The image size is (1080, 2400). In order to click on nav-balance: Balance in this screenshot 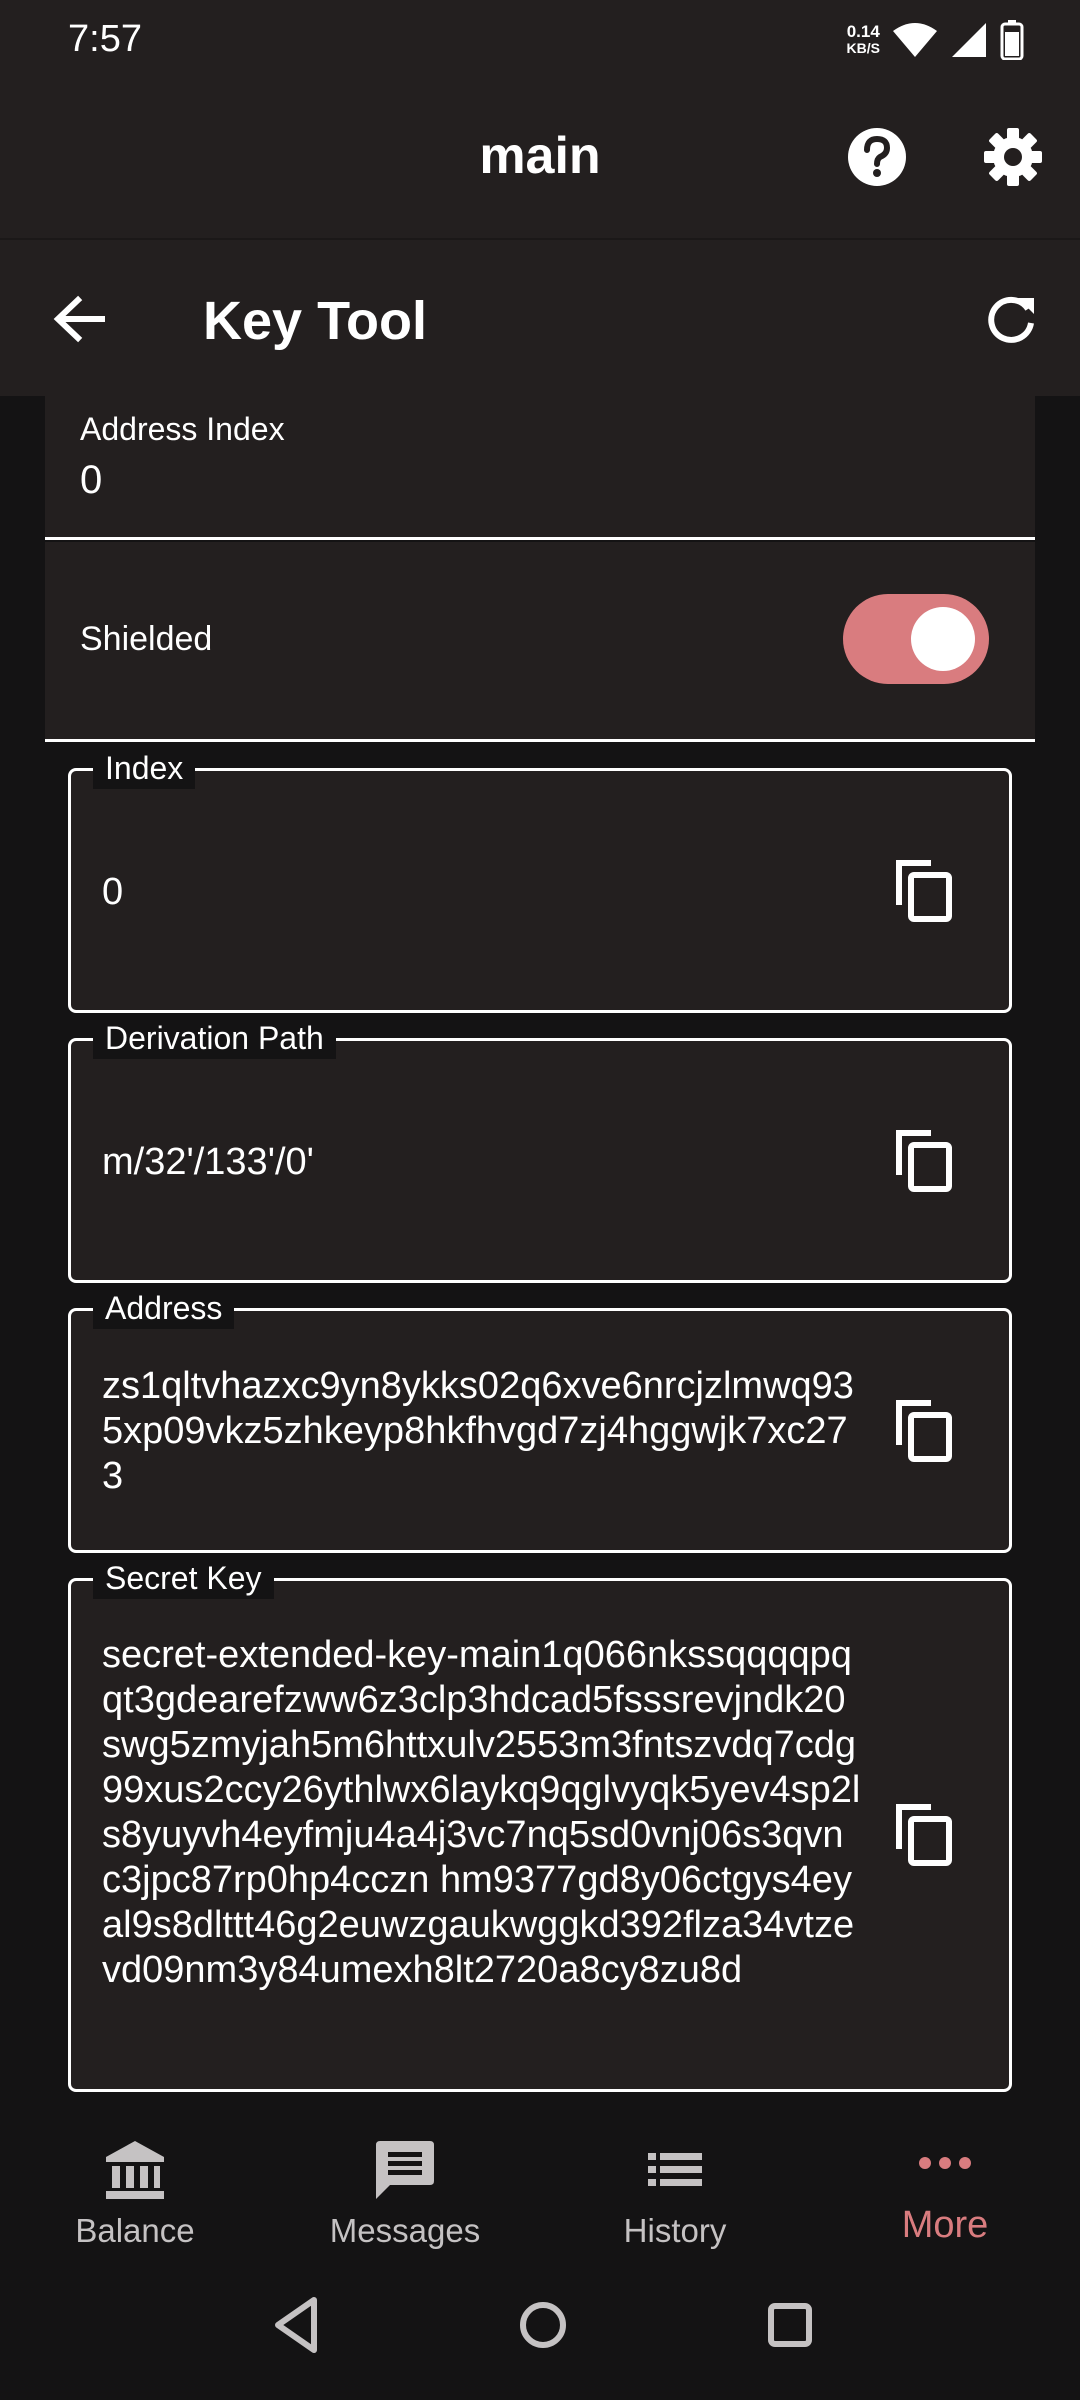, I will do `click(135, 2182)`.